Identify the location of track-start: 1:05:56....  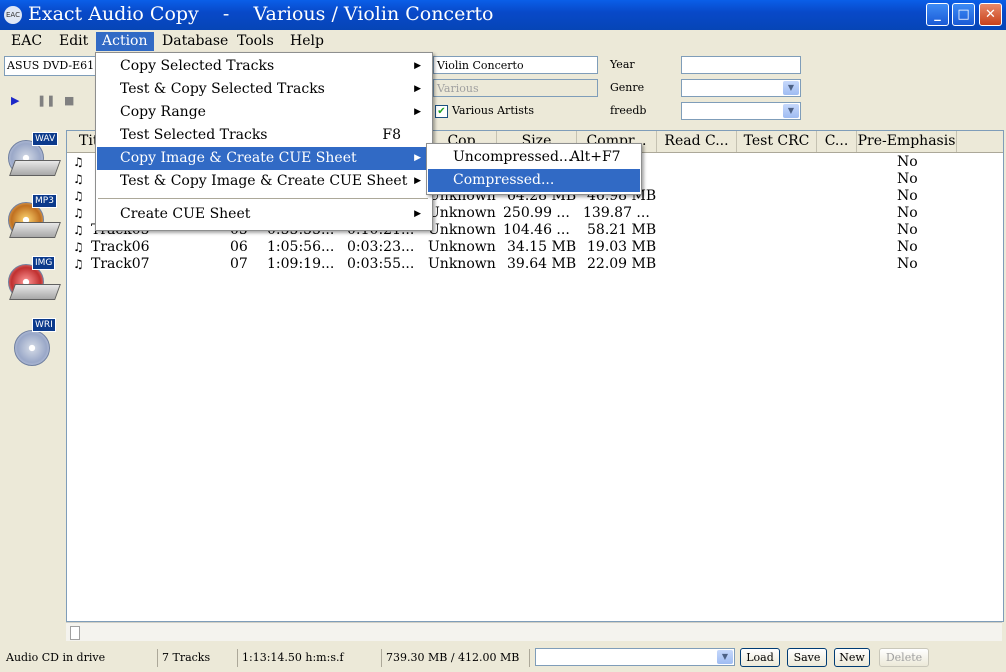
(301, 247).